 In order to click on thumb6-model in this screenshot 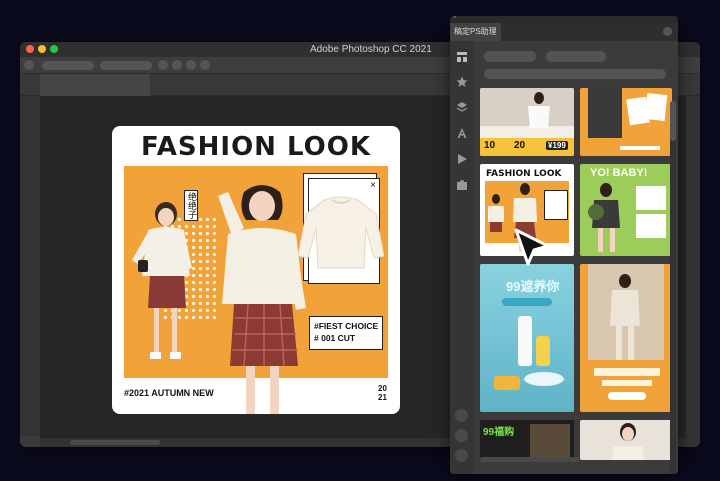, I will do `click(625, 317)`.